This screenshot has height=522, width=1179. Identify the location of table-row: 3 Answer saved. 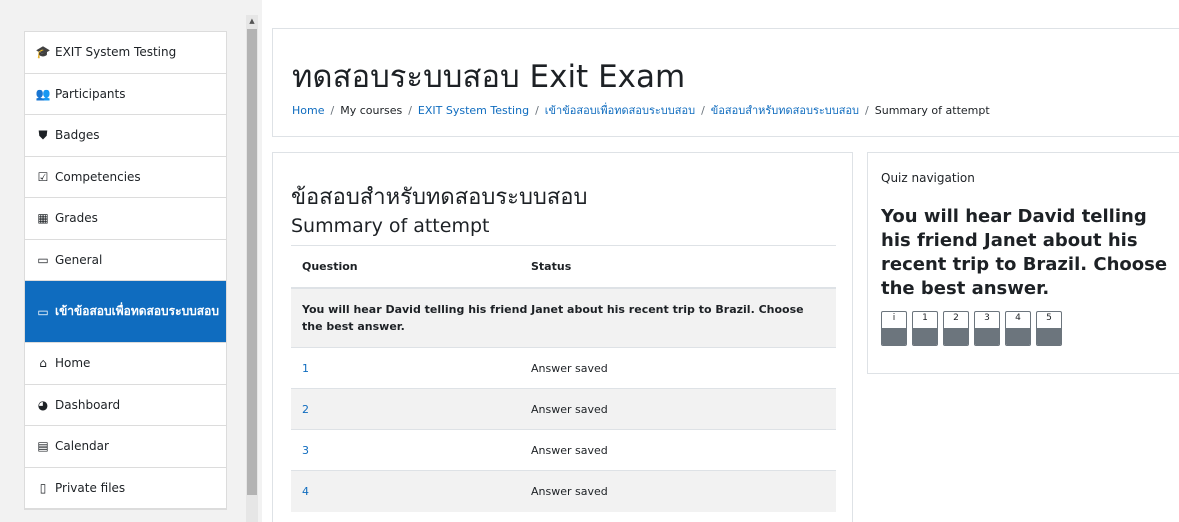
(563, 450).